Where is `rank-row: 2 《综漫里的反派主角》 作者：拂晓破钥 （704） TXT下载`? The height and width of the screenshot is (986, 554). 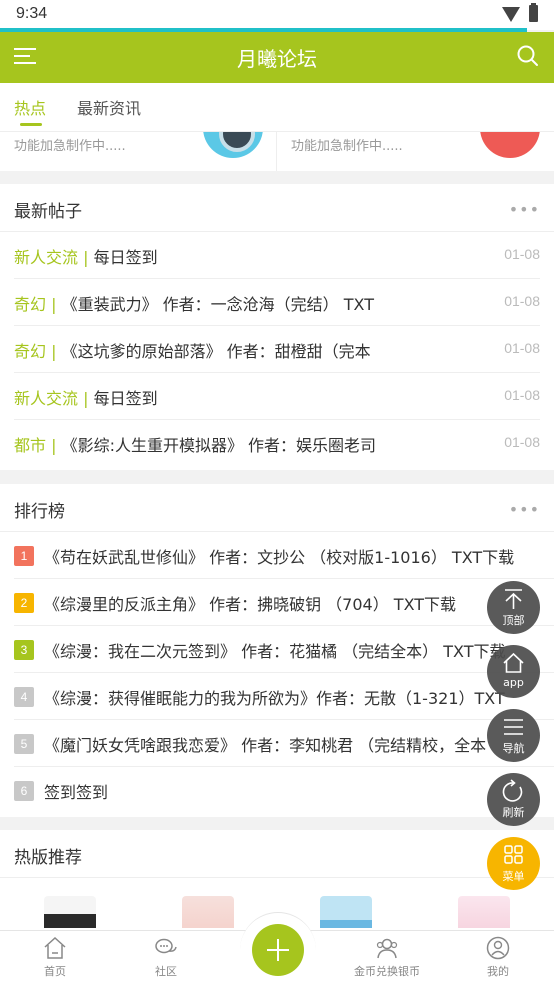 rank-row: 2 《综漫里的反派主角》 作者：拂晓破钥 （704） TXT下载 is located at coordinates (284, 602).